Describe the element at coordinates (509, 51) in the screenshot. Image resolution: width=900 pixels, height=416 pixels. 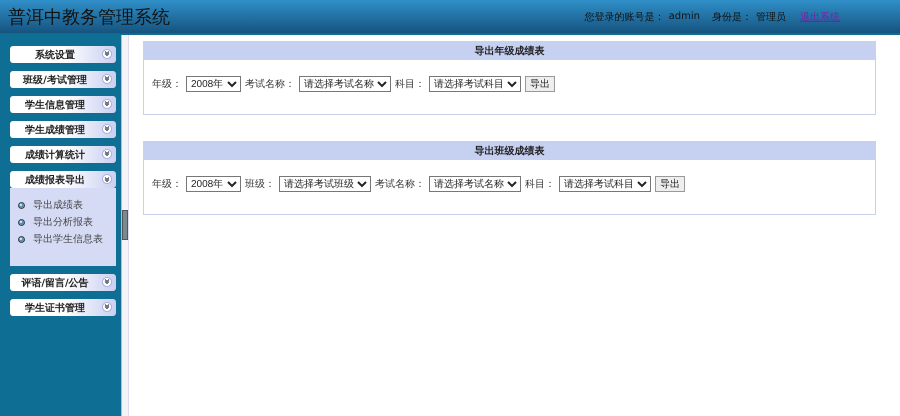
I see `panel-title: 导出年级成绩表` at that location.